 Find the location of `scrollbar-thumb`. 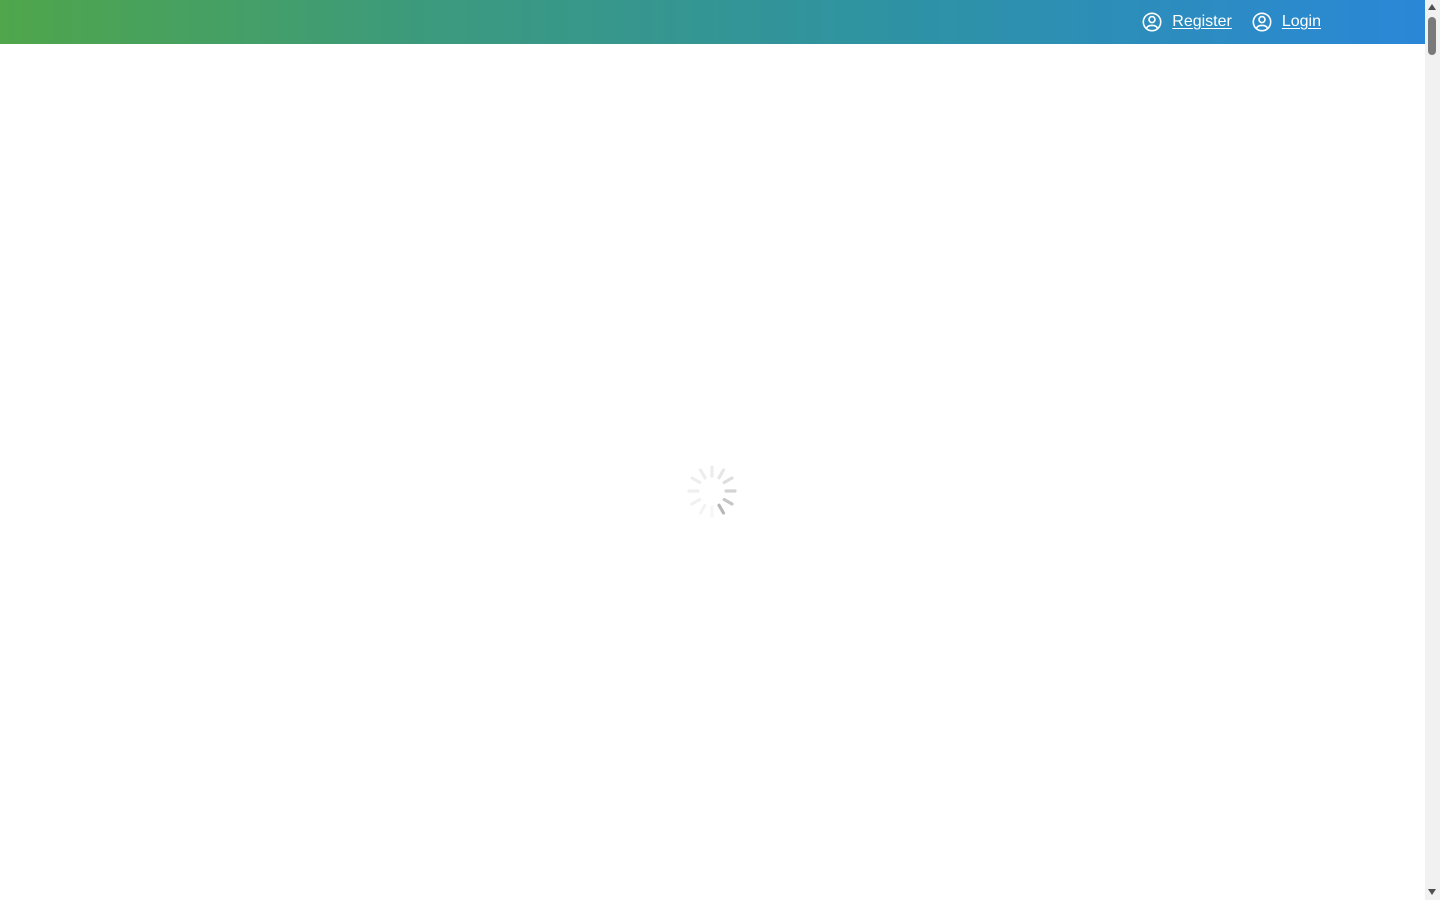

scrollbar-thumb is located at coordinates (1432, 36).